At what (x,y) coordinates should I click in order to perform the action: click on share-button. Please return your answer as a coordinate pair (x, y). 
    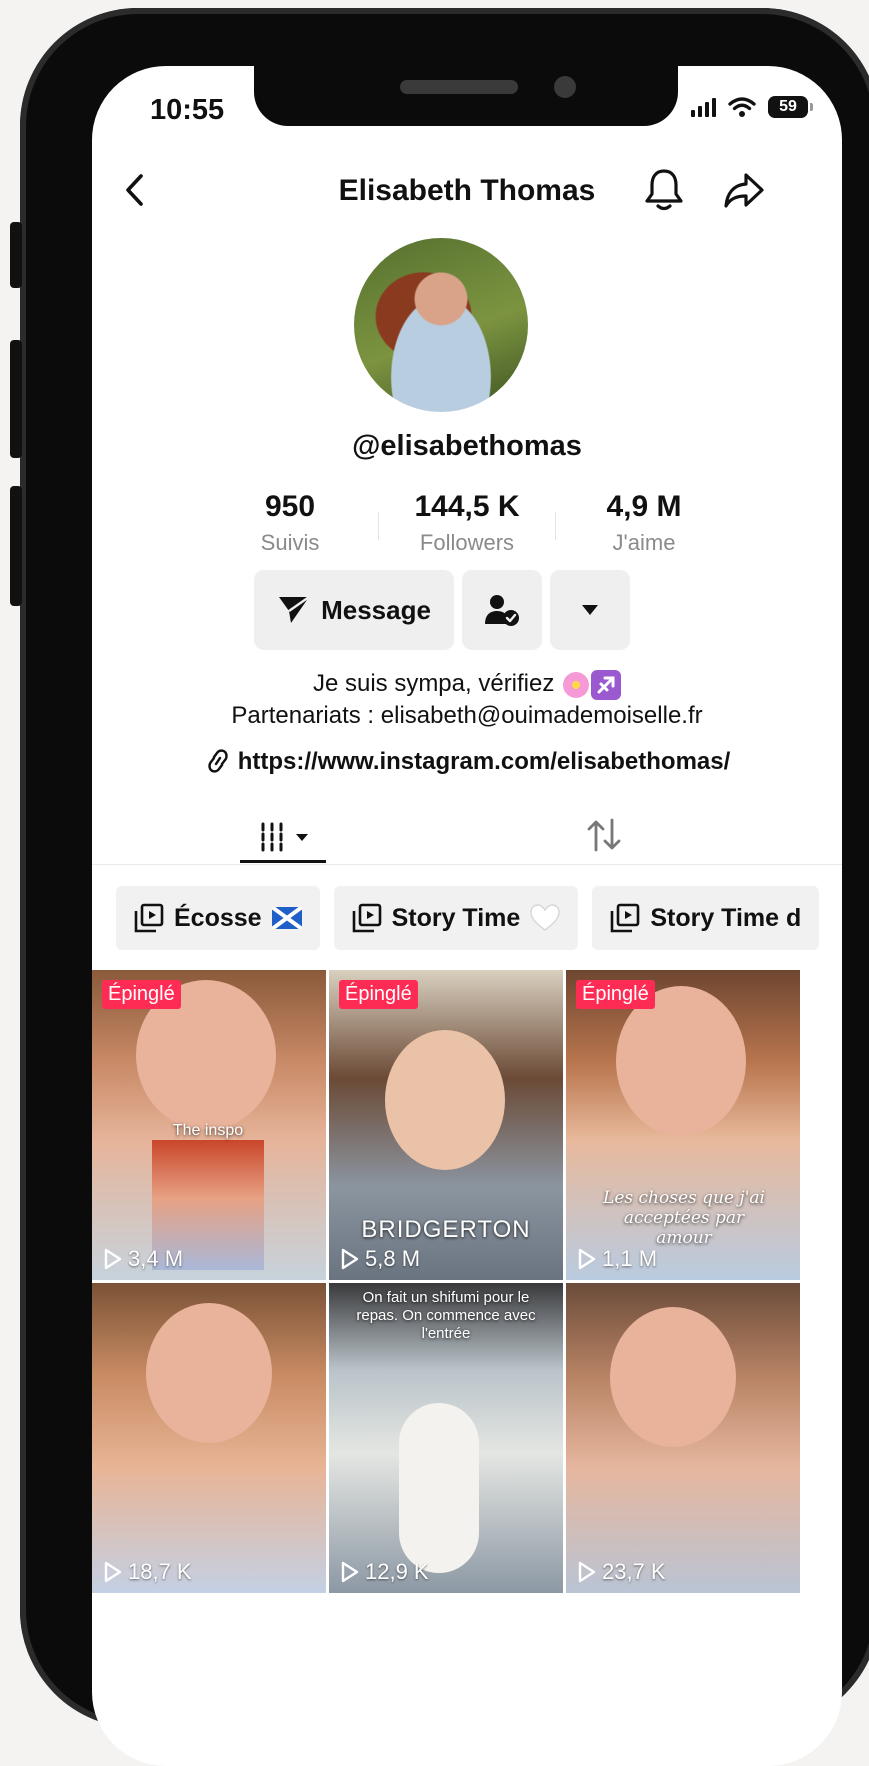
    Looking at the image, I should click on (744, 190).